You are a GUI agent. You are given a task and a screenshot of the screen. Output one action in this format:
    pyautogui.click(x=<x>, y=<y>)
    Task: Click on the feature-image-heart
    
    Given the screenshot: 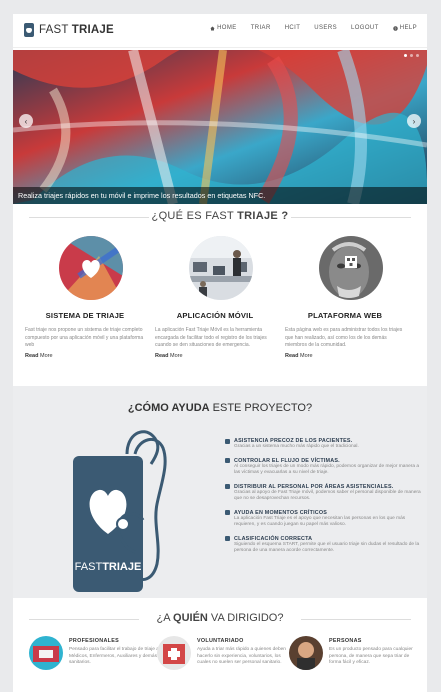 What is the action you would take?
    pyautogui.click(x=91, y=268)
    